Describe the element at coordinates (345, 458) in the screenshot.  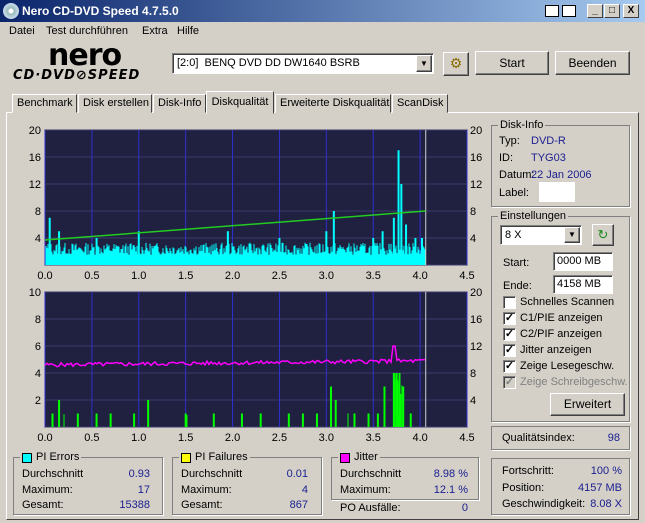
I see `jitter-legend` at that location.